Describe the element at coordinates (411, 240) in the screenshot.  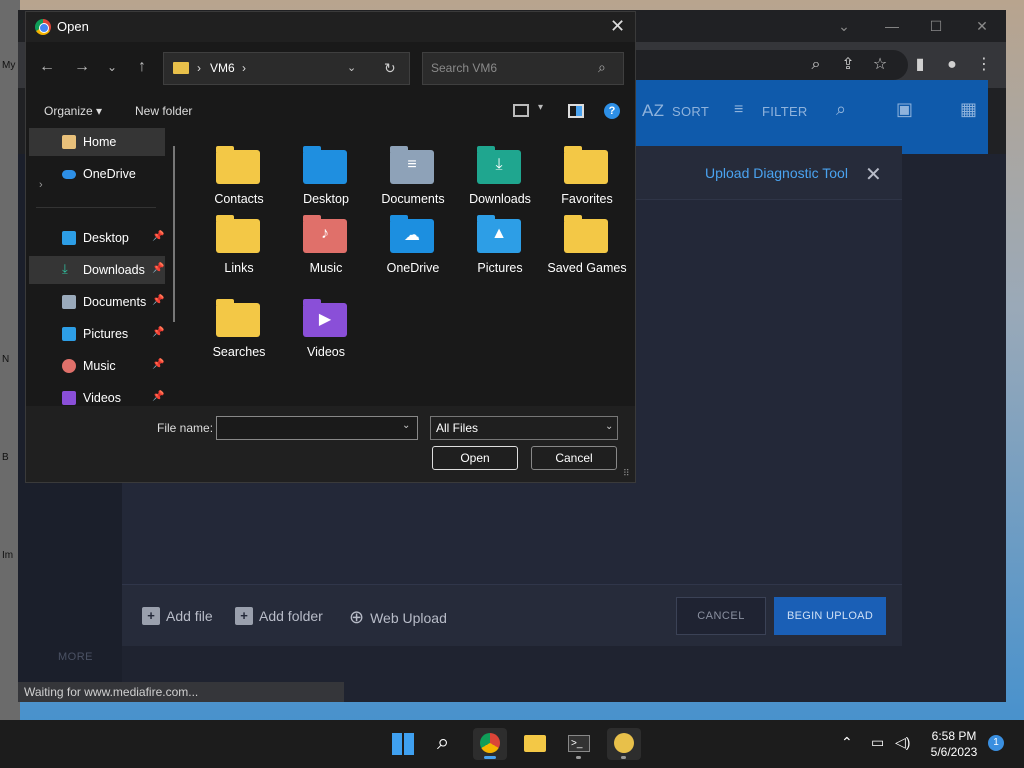
I see `file-item-onedrive: ☁ OneDrive` at that location.